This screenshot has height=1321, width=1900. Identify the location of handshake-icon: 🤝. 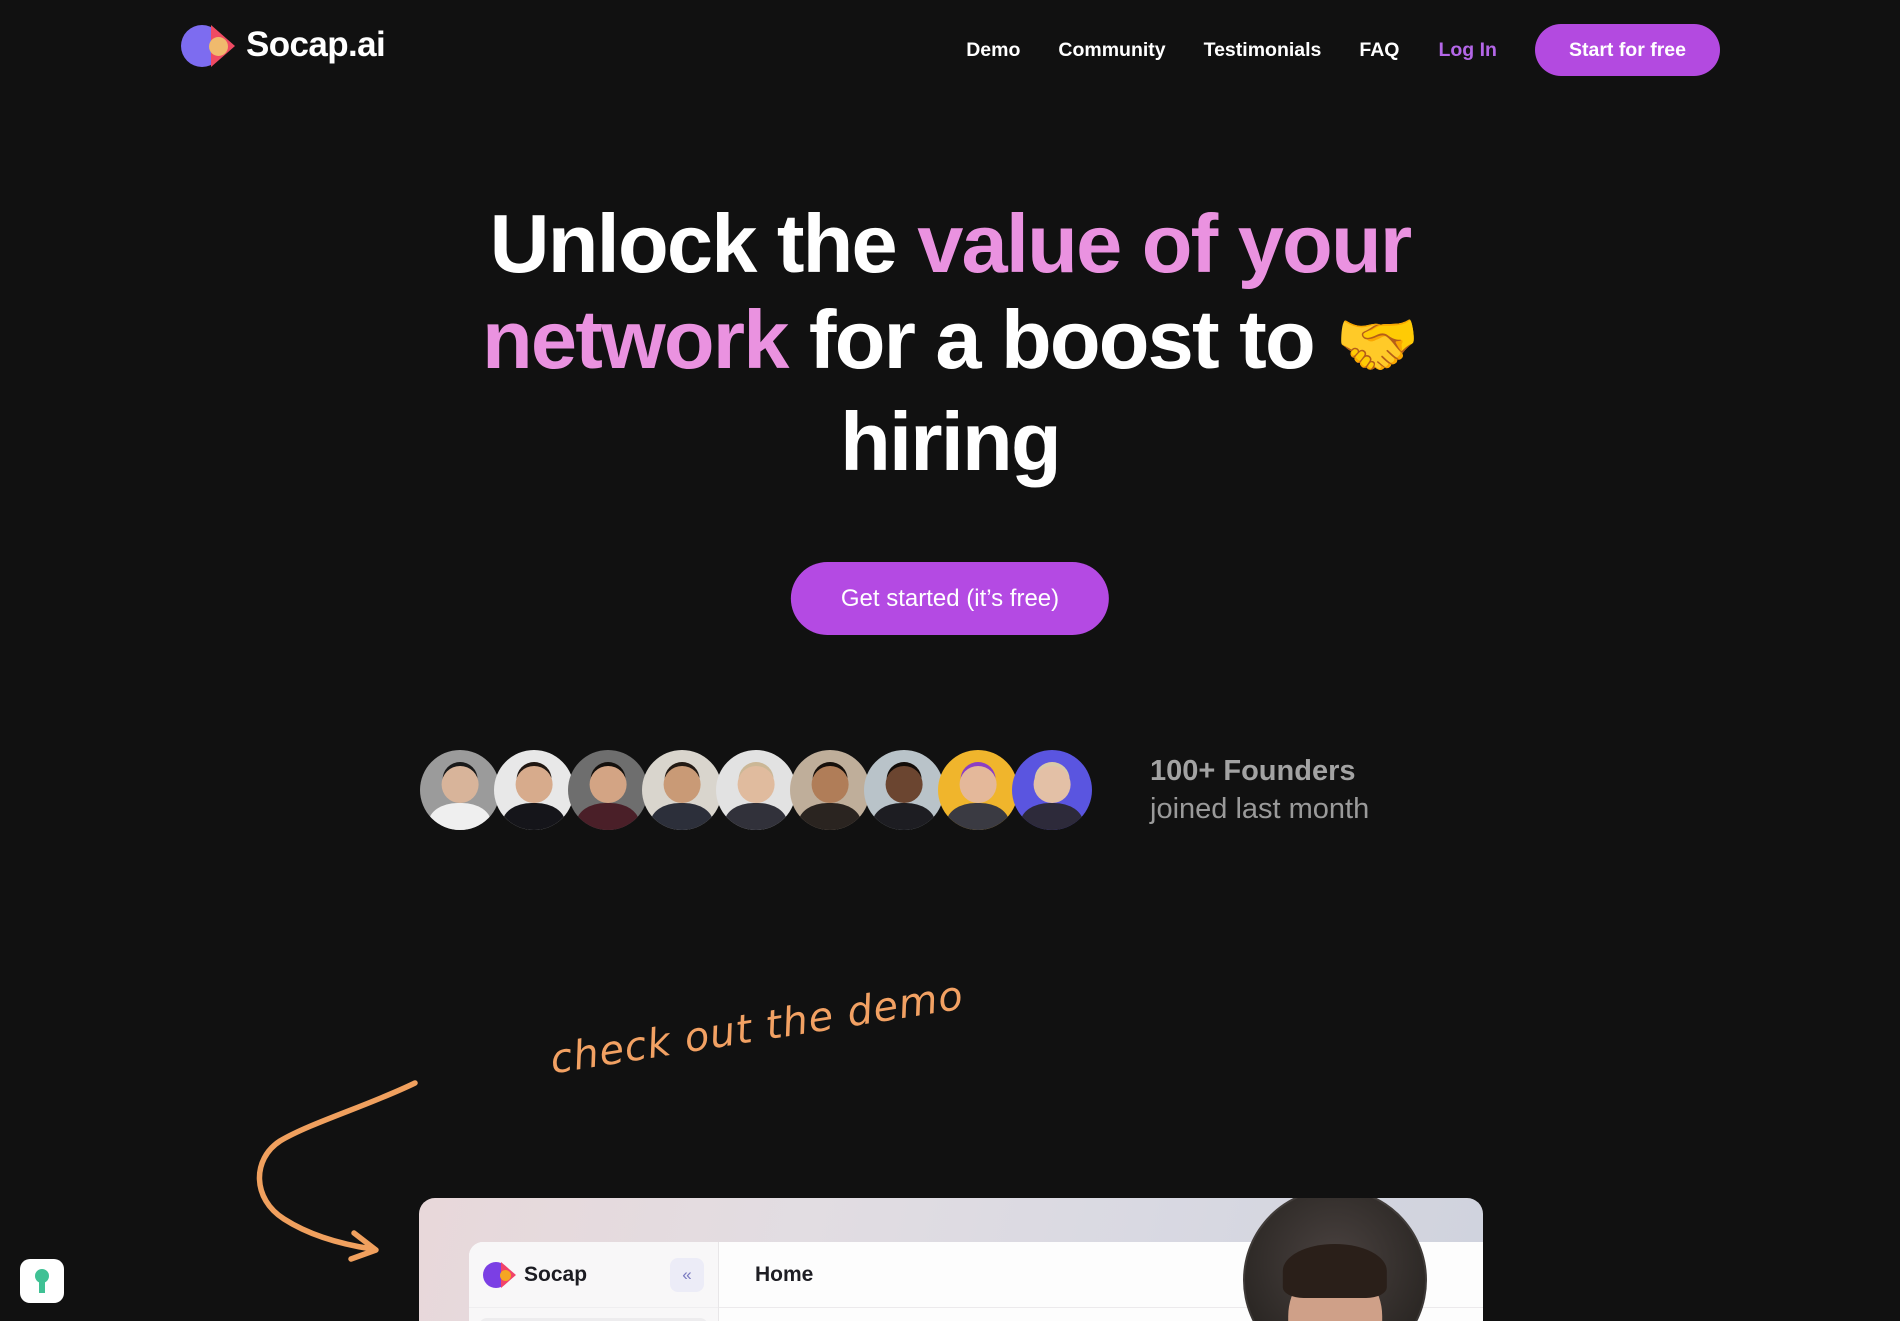
(1377, 345).